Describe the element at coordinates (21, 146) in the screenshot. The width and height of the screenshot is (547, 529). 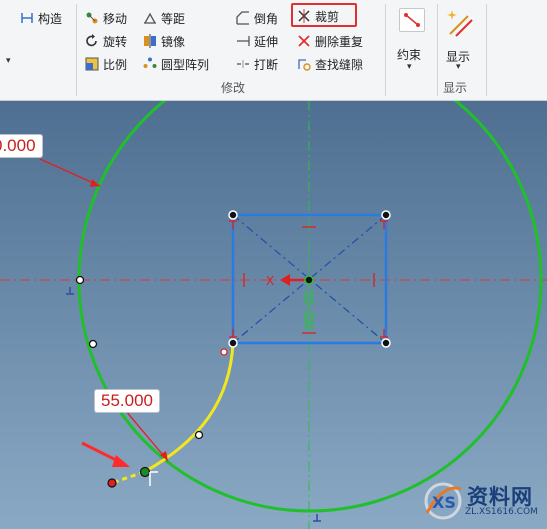
I see `dimension-label-top: 0.000` at that location.